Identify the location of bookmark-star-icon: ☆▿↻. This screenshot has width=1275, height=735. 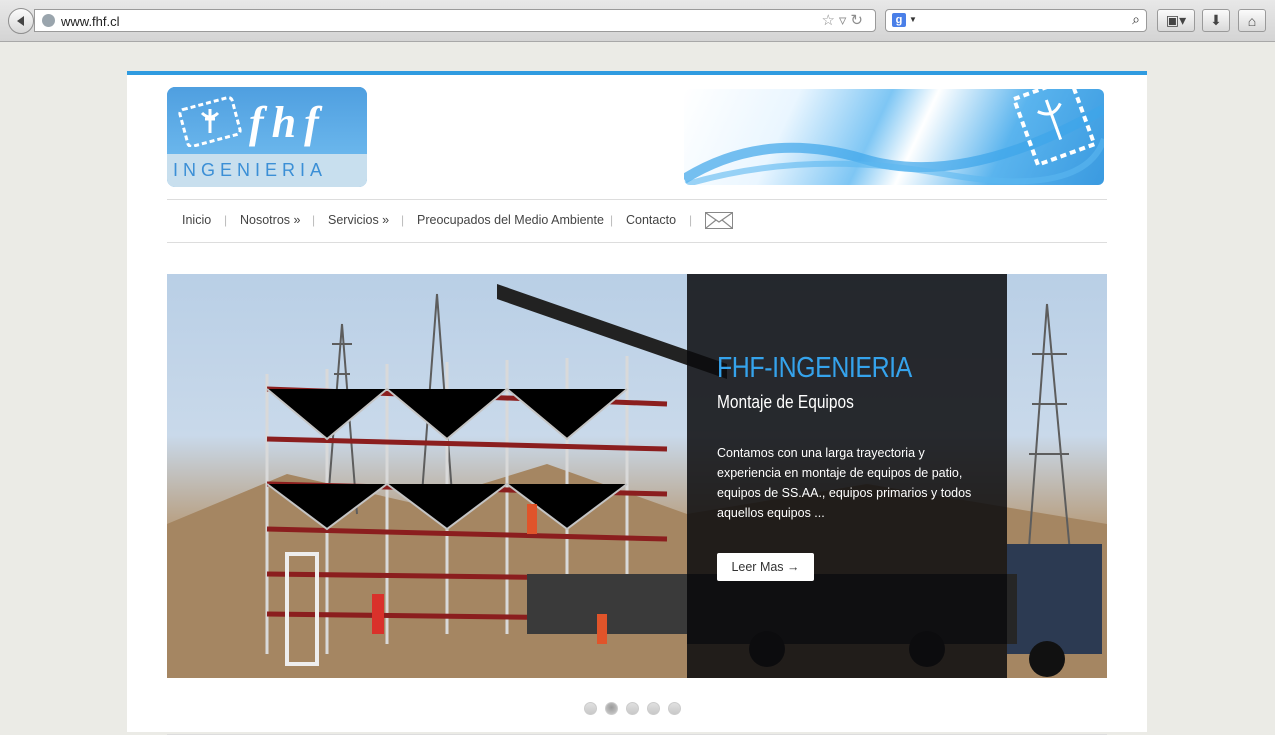
(844, 20).